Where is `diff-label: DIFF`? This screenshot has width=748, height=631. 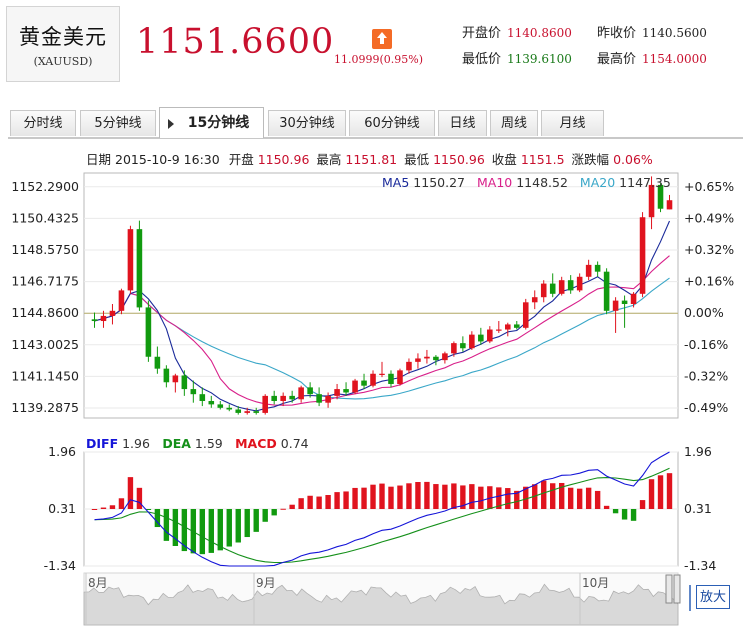 diff-label: DIFF is located at coordinates (102, 443).